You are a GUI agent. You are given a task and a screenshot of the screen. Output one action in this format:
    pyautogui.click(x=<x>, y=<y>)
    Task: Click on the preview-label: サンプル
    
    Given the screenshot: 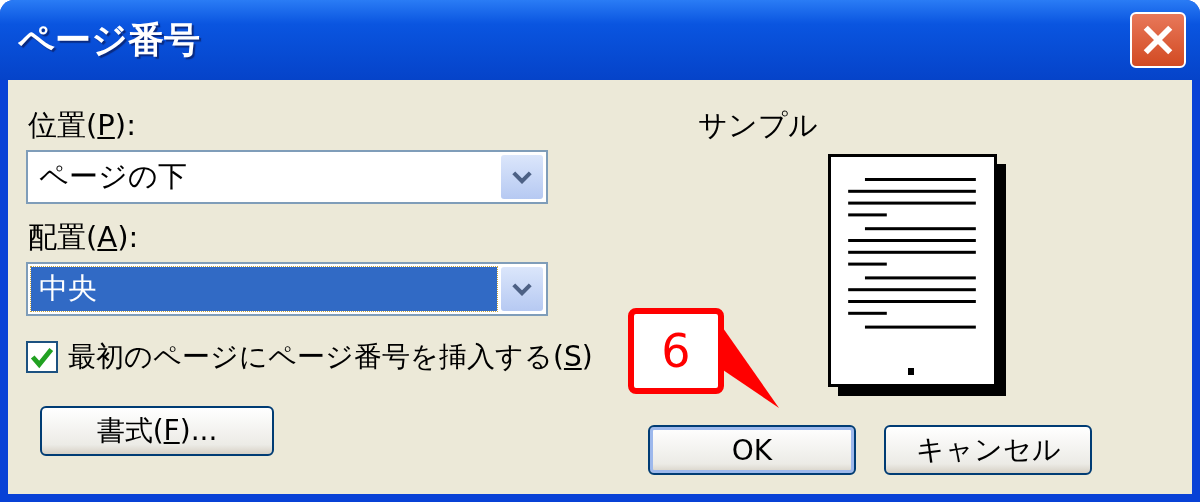 What is the action you would take?
    pyautogui.click(x=758, y=125)
    